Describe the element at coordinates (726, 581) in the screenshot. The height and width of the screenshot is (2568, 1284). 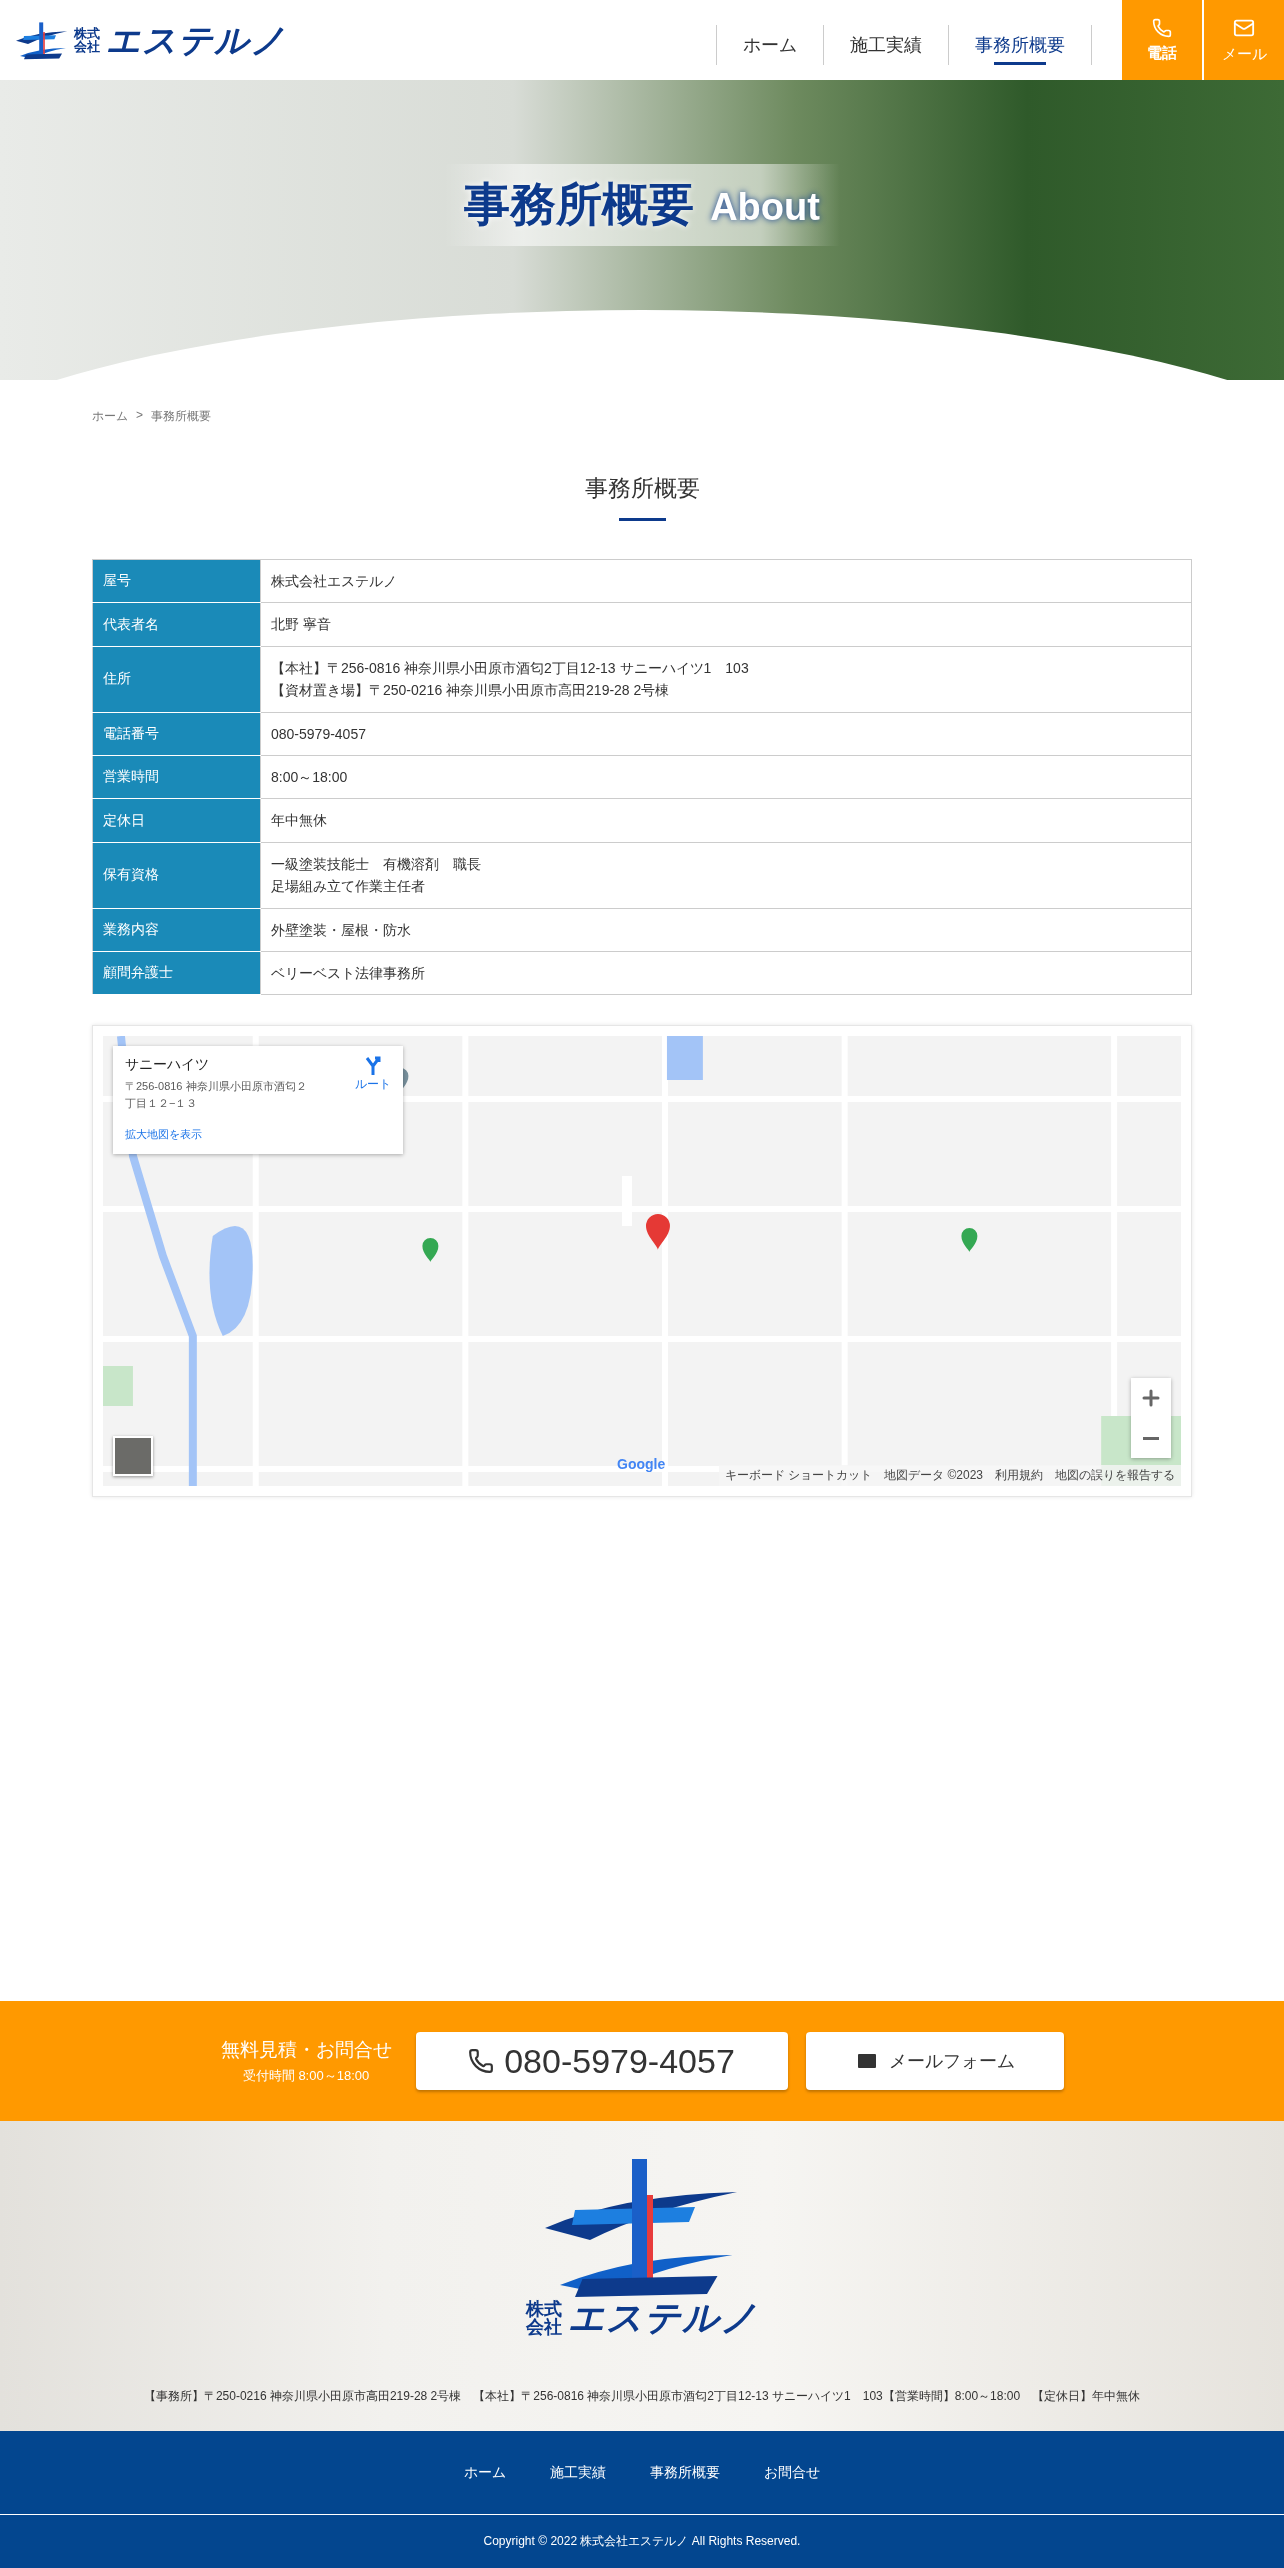
I see `row-value: 株式会社エステルノ` at that location.